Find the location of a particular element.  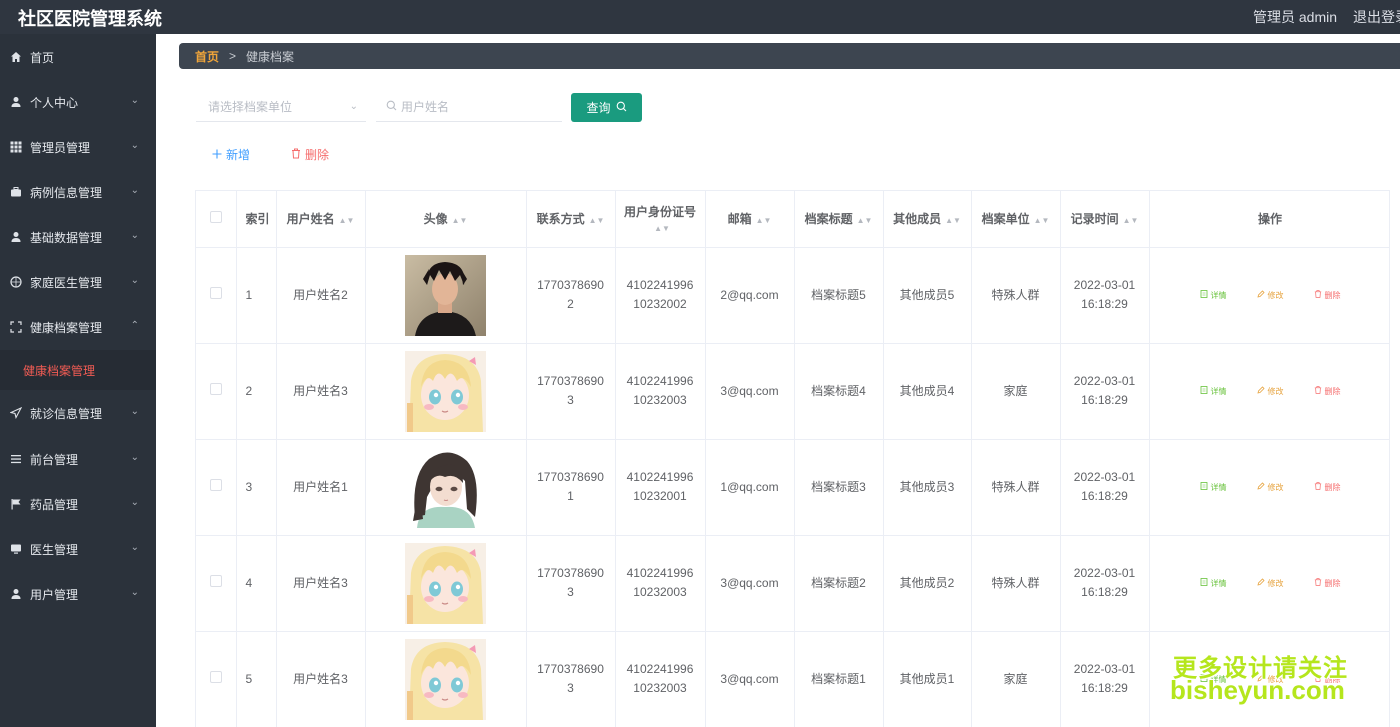

sidebar-item-family-doctor: 家庭医生管理 ⌄ is located at coordinates (78, 282).